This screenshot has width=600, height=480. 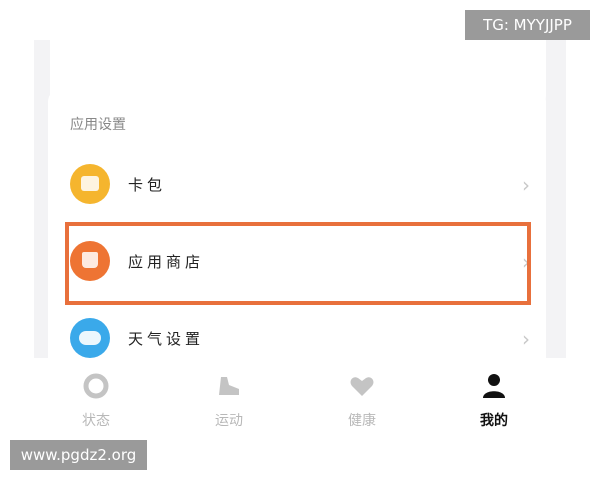 I want to click on tab-label: 状态, so click(x=96, y=421).